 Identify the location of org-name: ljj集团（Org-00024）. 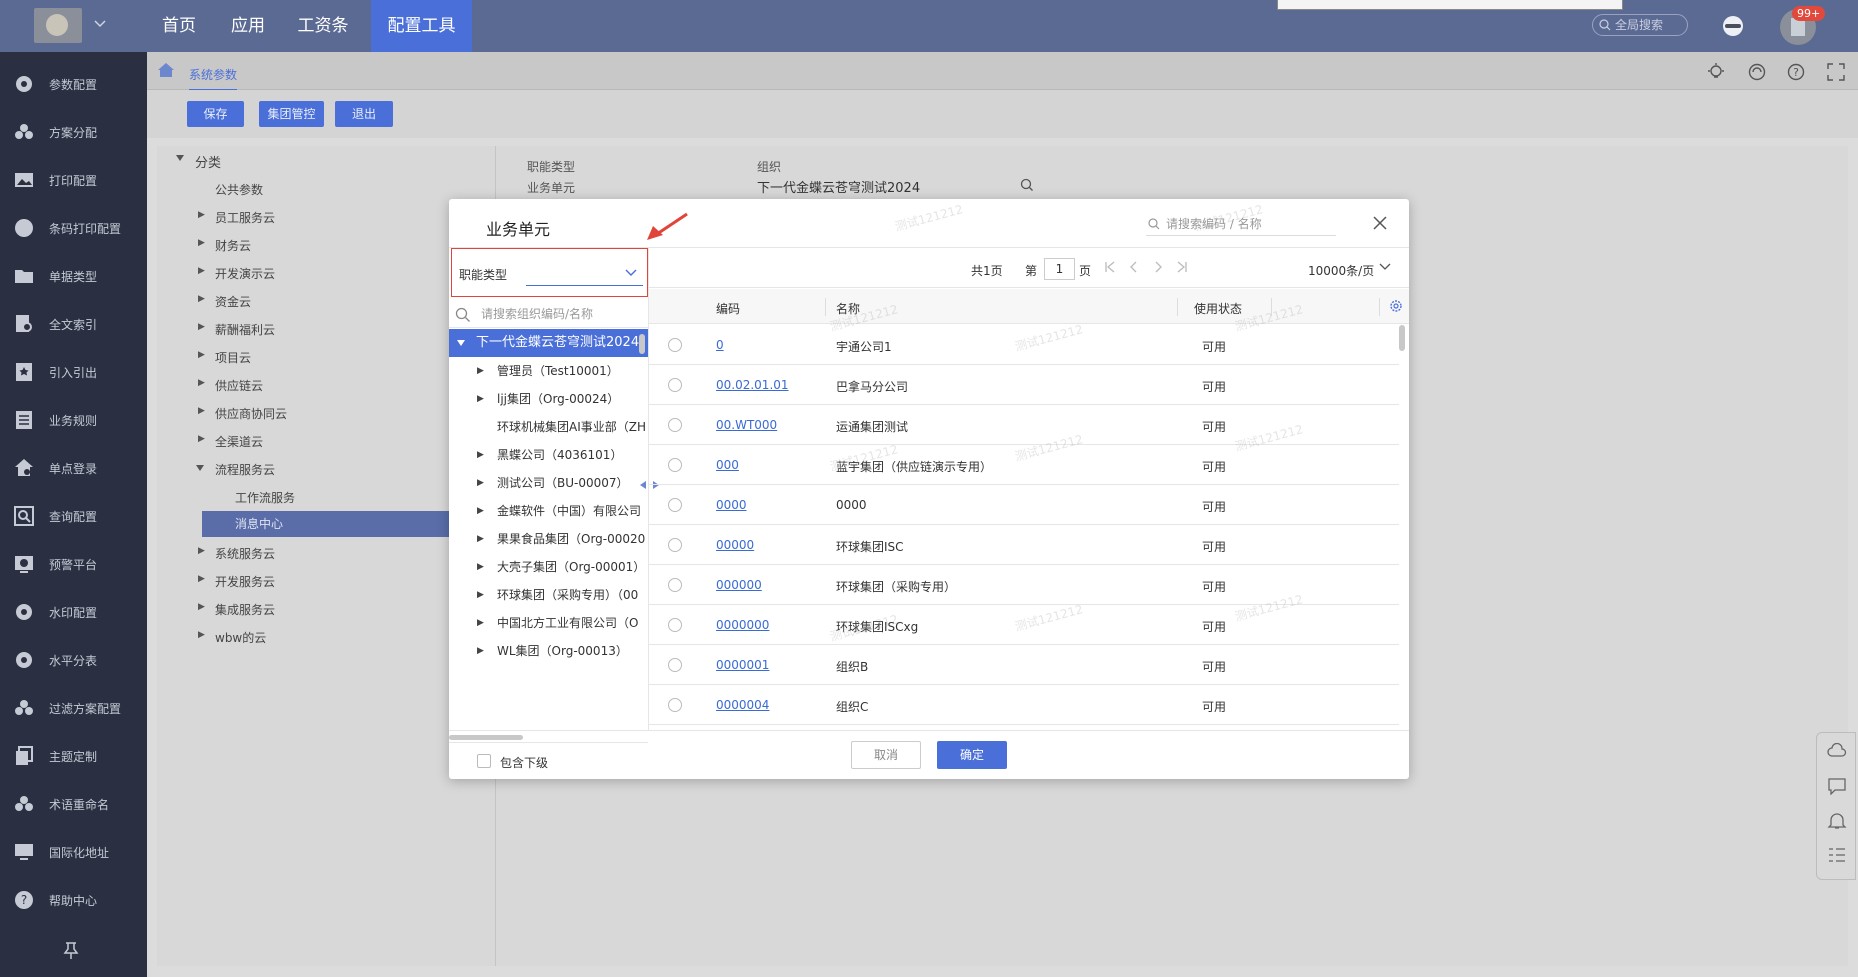
(558, 399).